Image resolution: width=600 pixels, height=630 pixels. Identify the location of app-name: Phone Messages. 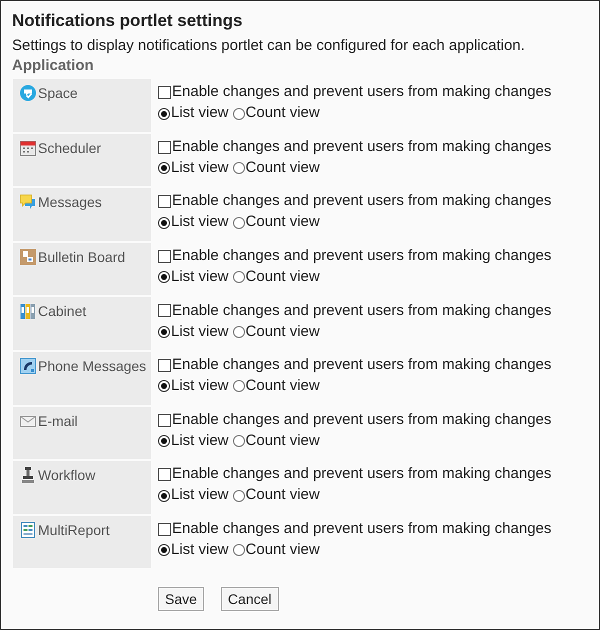
(92, 366).